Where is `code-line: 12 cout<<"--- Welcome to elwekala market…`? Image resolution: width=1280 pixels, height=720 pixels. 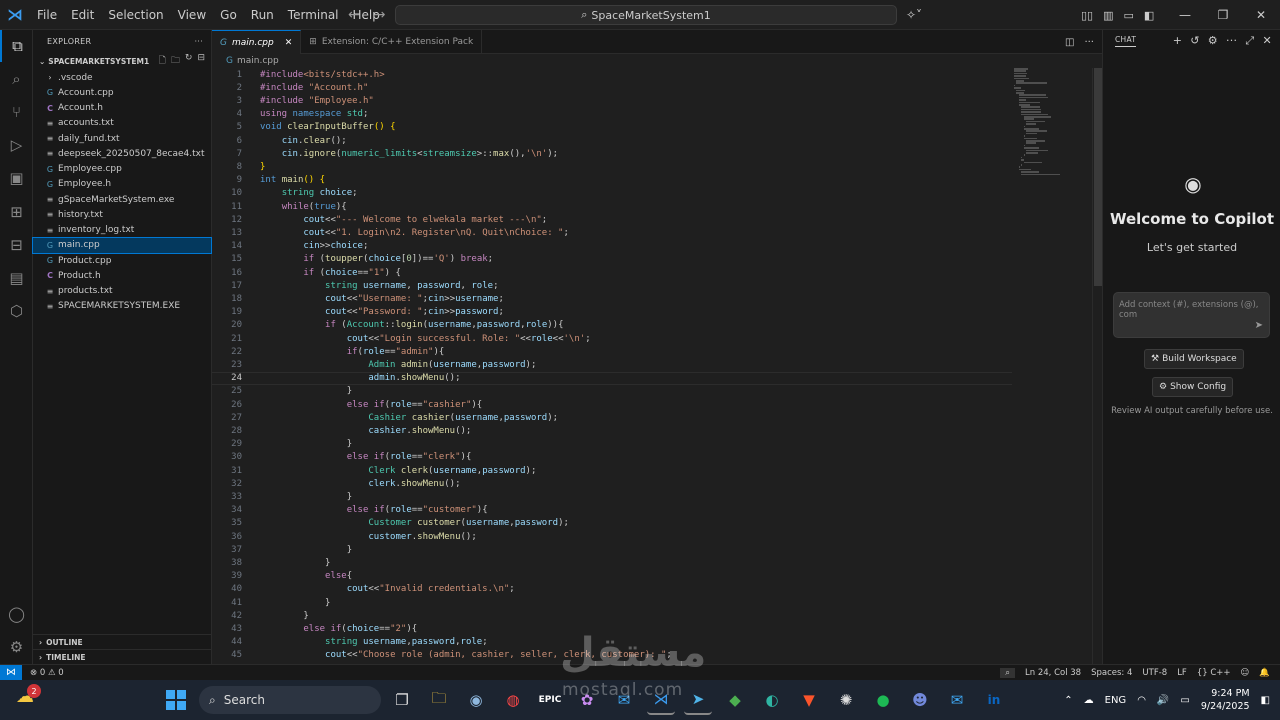
code-line: 12 cout<<"--- Welcome to elwekala market… is located at coordinates (612, 219).